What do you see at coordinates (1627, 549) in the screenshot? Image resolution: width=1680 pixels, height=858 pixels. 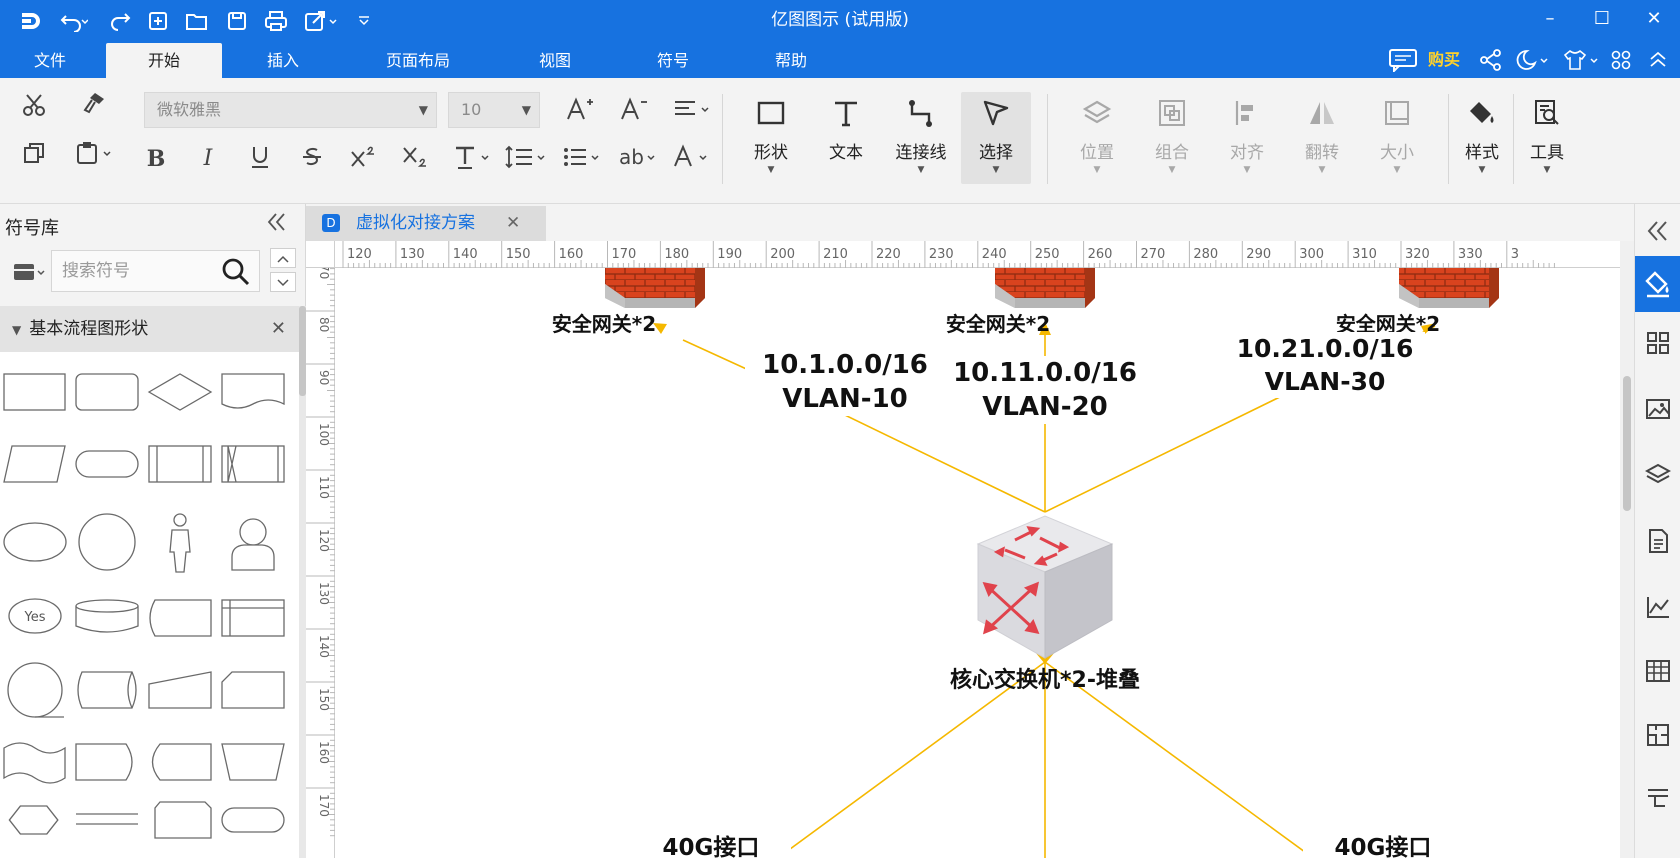 I see `canvas-scrollbar` at bounding box center [1627, 549].